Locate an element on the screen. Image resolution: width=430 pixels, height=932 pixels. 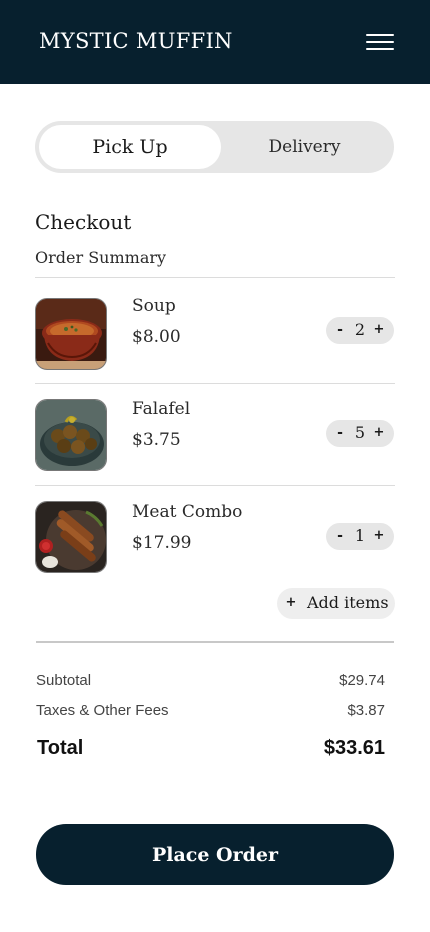
falafel-image is located at coordinates (71, 435).